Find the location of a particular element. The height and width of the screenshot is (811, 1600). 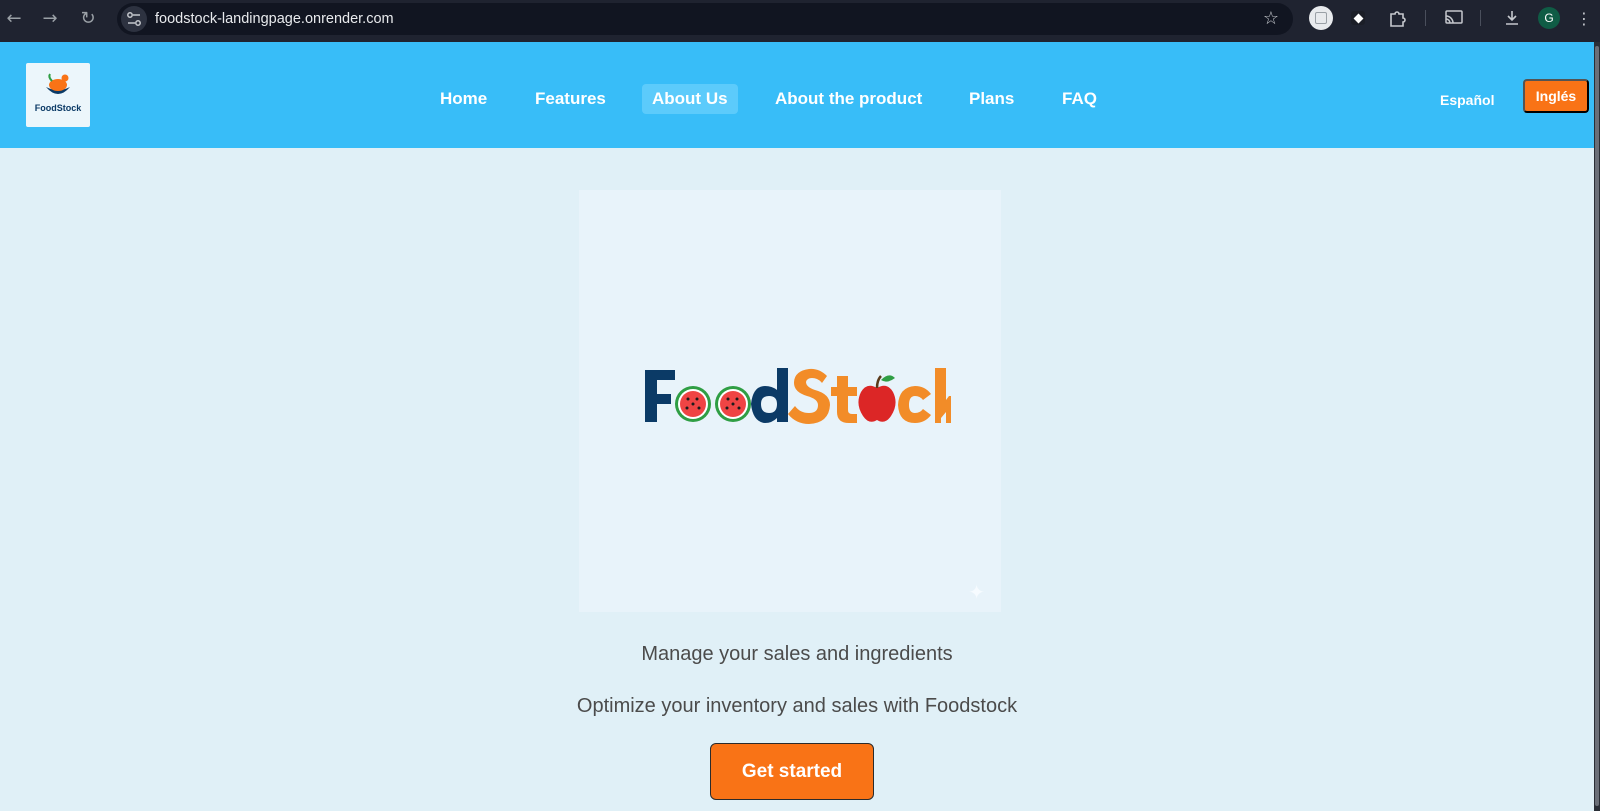

get-started-button: Get started is located at coordinates (792, 771).